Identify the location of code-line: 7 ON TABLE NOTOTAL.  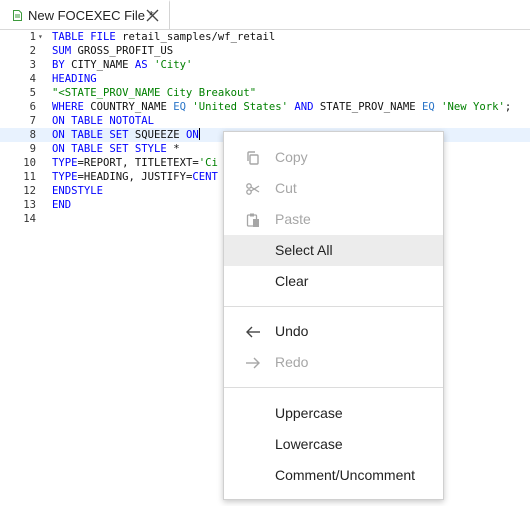
(265, 121).